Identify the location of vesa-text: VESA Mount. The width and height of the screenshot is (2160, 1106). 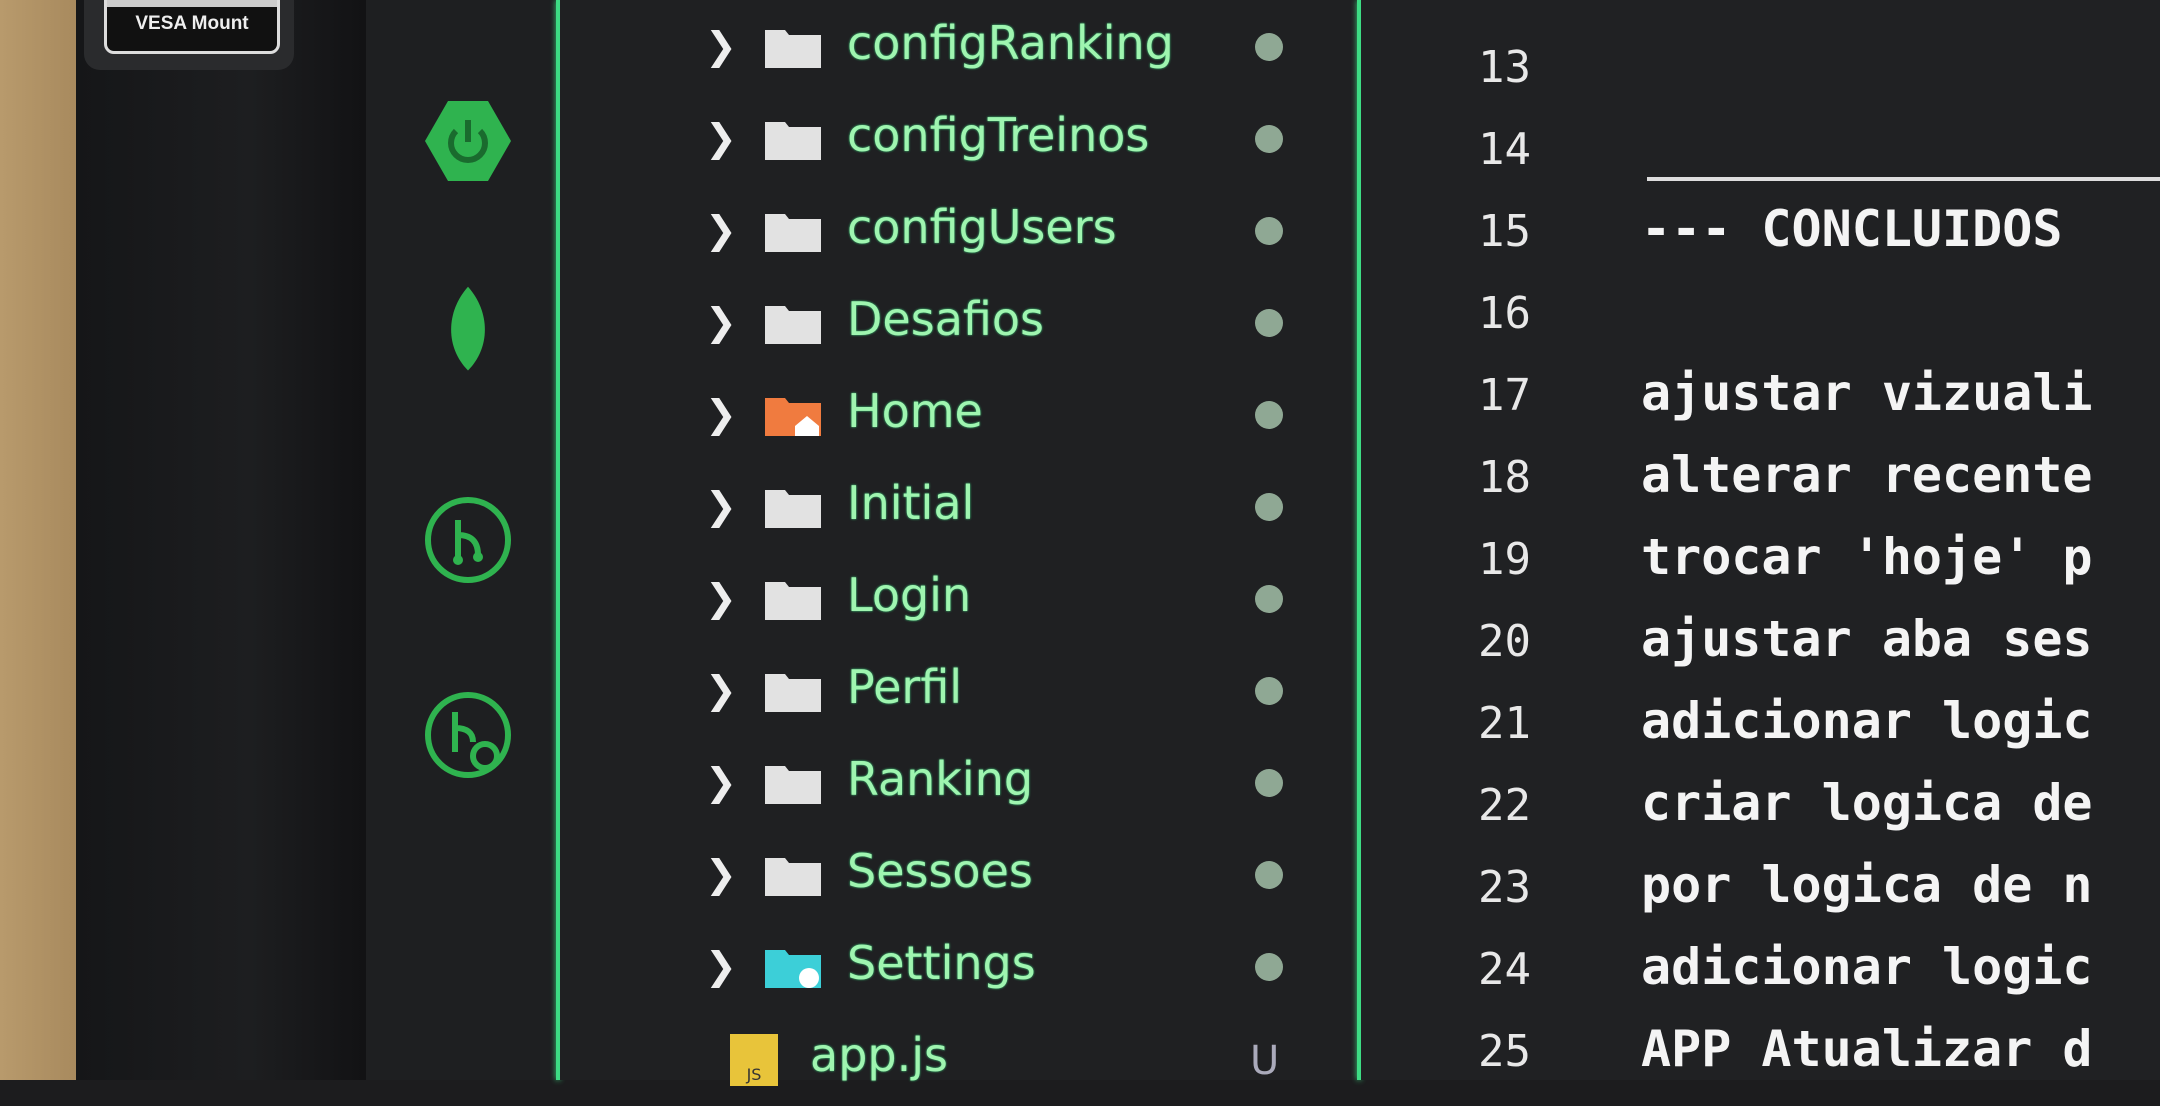
(192, 23).